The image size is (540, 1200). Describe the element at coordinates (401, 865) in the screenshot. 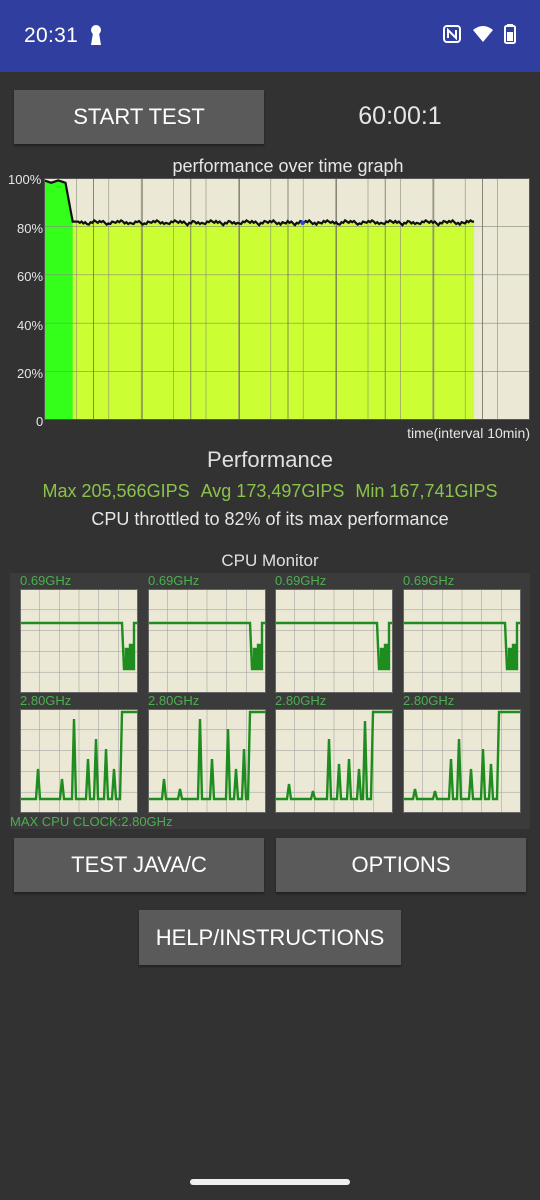

I see `options-button: OPTIONS` at that location.